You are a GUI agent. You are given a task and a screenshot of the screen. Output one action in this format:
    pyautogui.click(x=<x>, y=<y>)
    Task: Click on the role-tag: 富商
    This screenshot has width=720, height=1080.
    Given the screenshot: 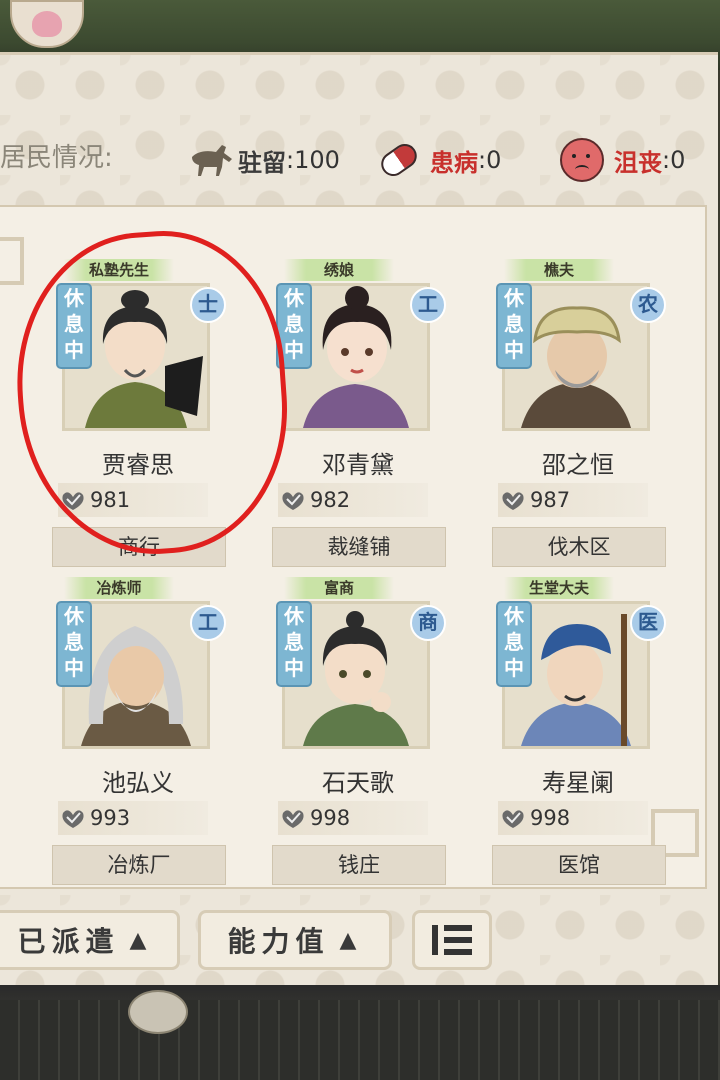 What is the action you would take?
    pyautogui.click(x=339, y=588)
    